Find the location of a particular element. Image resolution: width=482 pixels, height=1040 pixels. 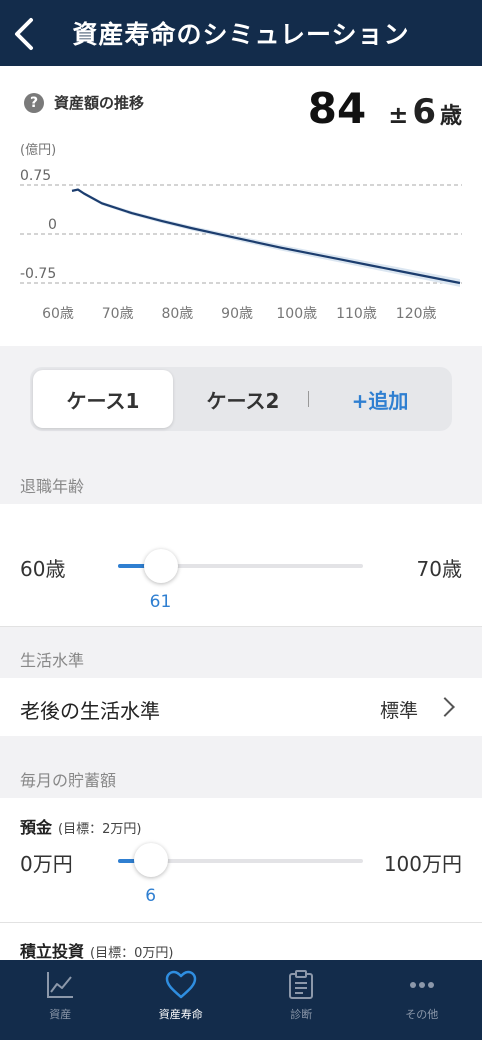

back-button is located at coordinates (24, 34).